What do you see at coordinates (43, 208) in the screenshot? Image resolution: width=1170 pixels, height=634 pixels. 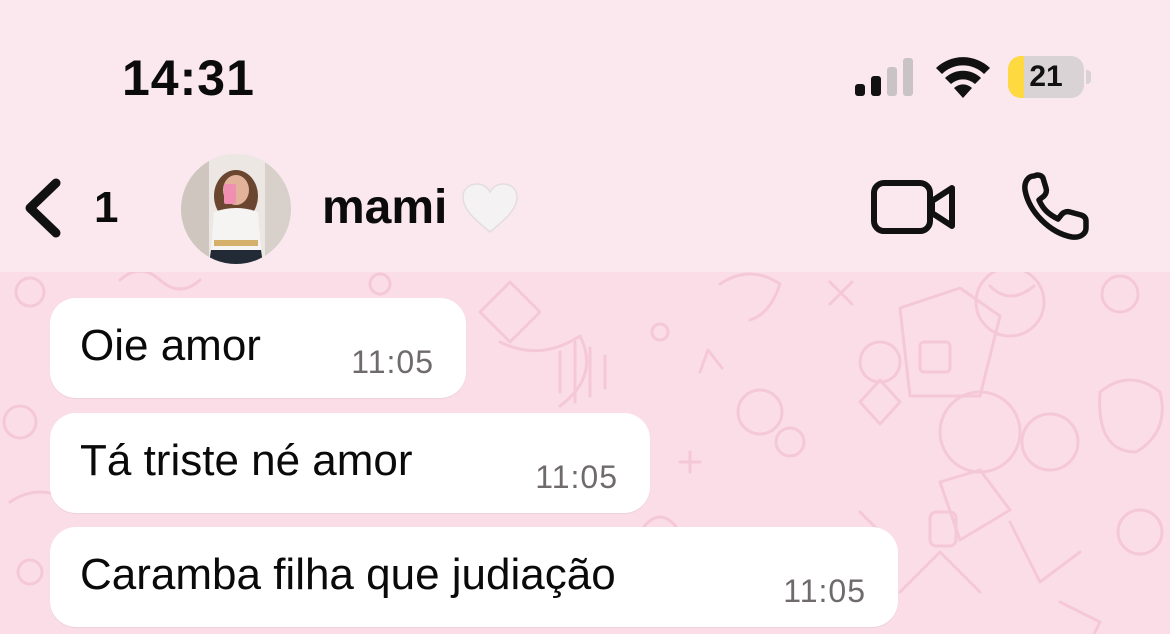 I see `chevron-left-icon` at bounding box center [43, 208].